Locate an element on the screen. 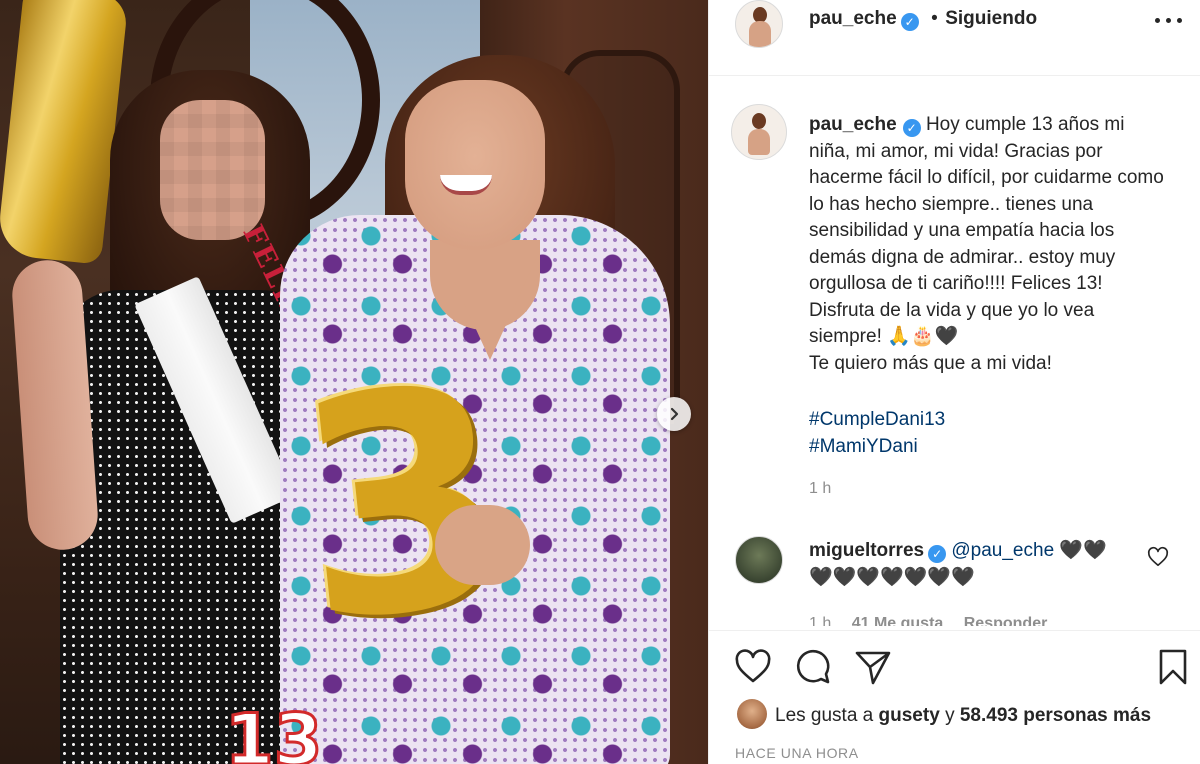 The height and width of the screenshot is (764, 1200). chevron-right-icon is located at coordinates (674, 414).